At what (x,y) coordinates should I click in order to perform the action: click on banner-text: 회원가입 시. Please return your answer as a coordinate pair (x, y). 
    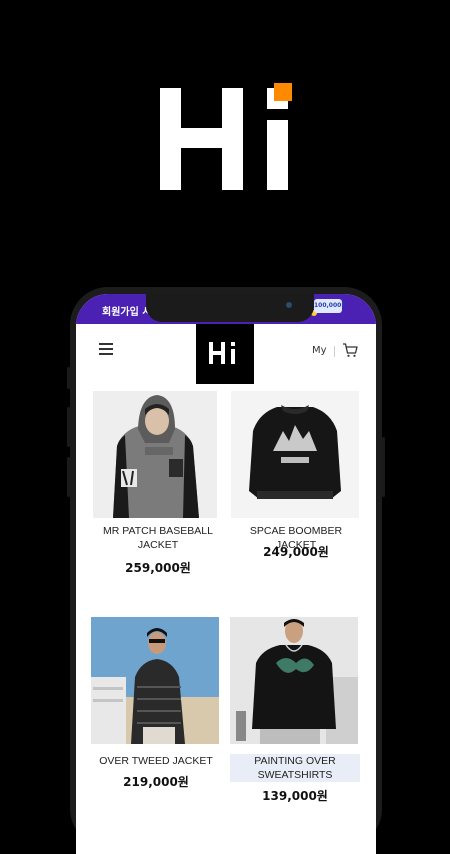
    Looking at the image, I should click on (127, 312).